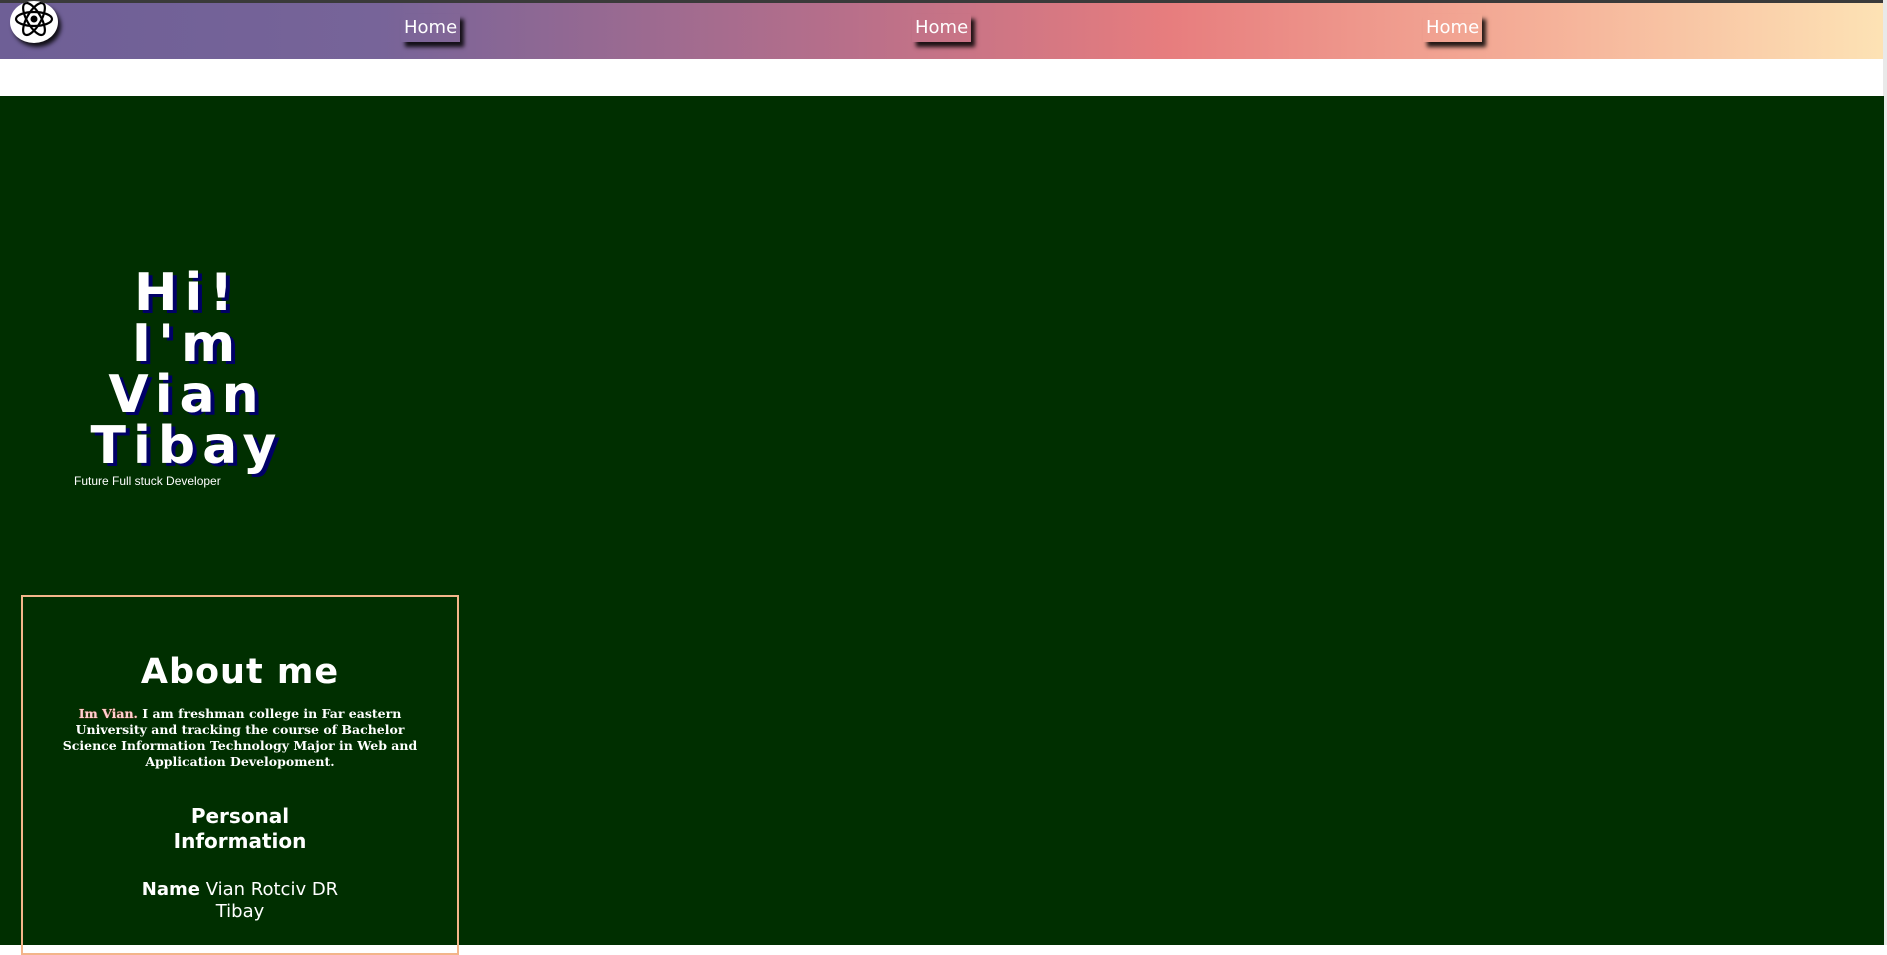  I want to click on atom-icon, so click(34, 22).